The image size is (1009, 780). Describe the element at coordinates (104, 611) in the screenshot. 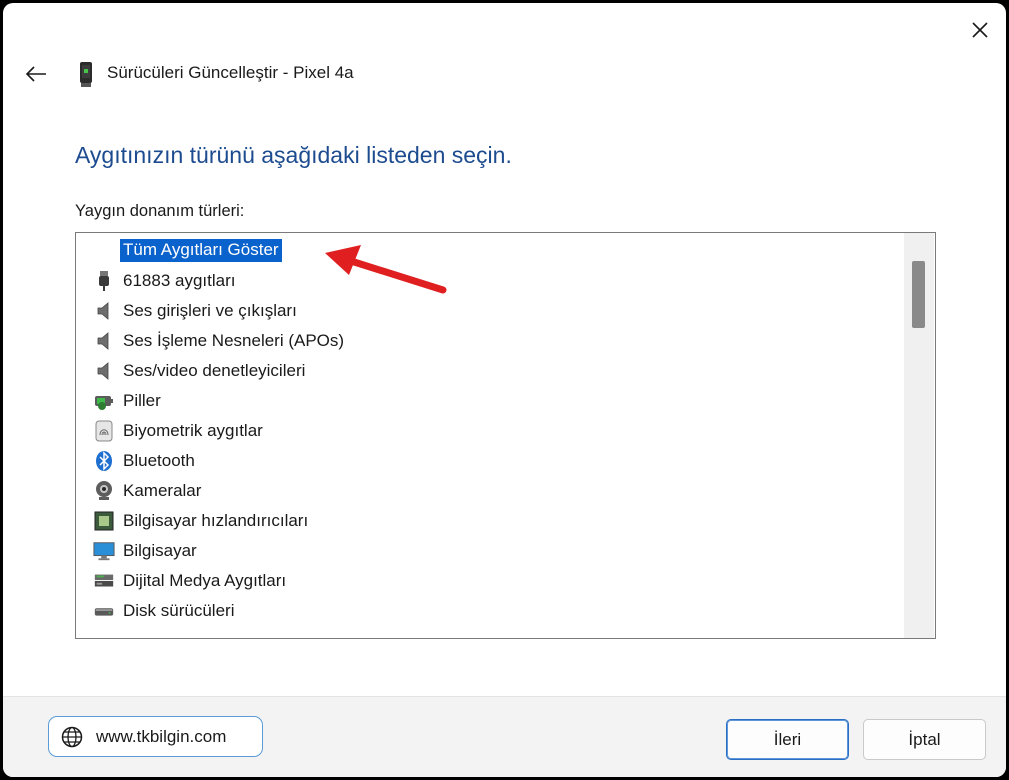

I see `disk-drive-icon` at that location.